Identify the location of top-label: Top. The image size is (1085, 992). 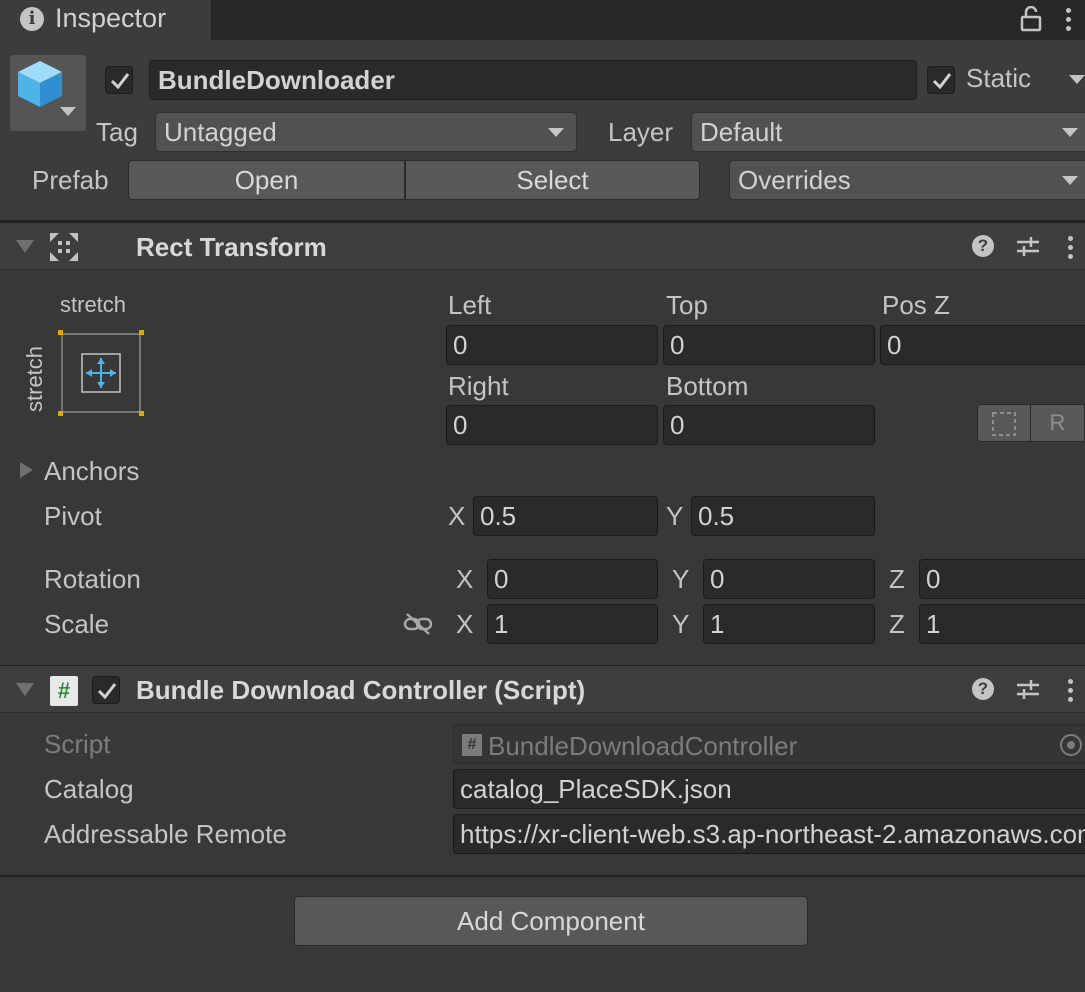
(687, 305).